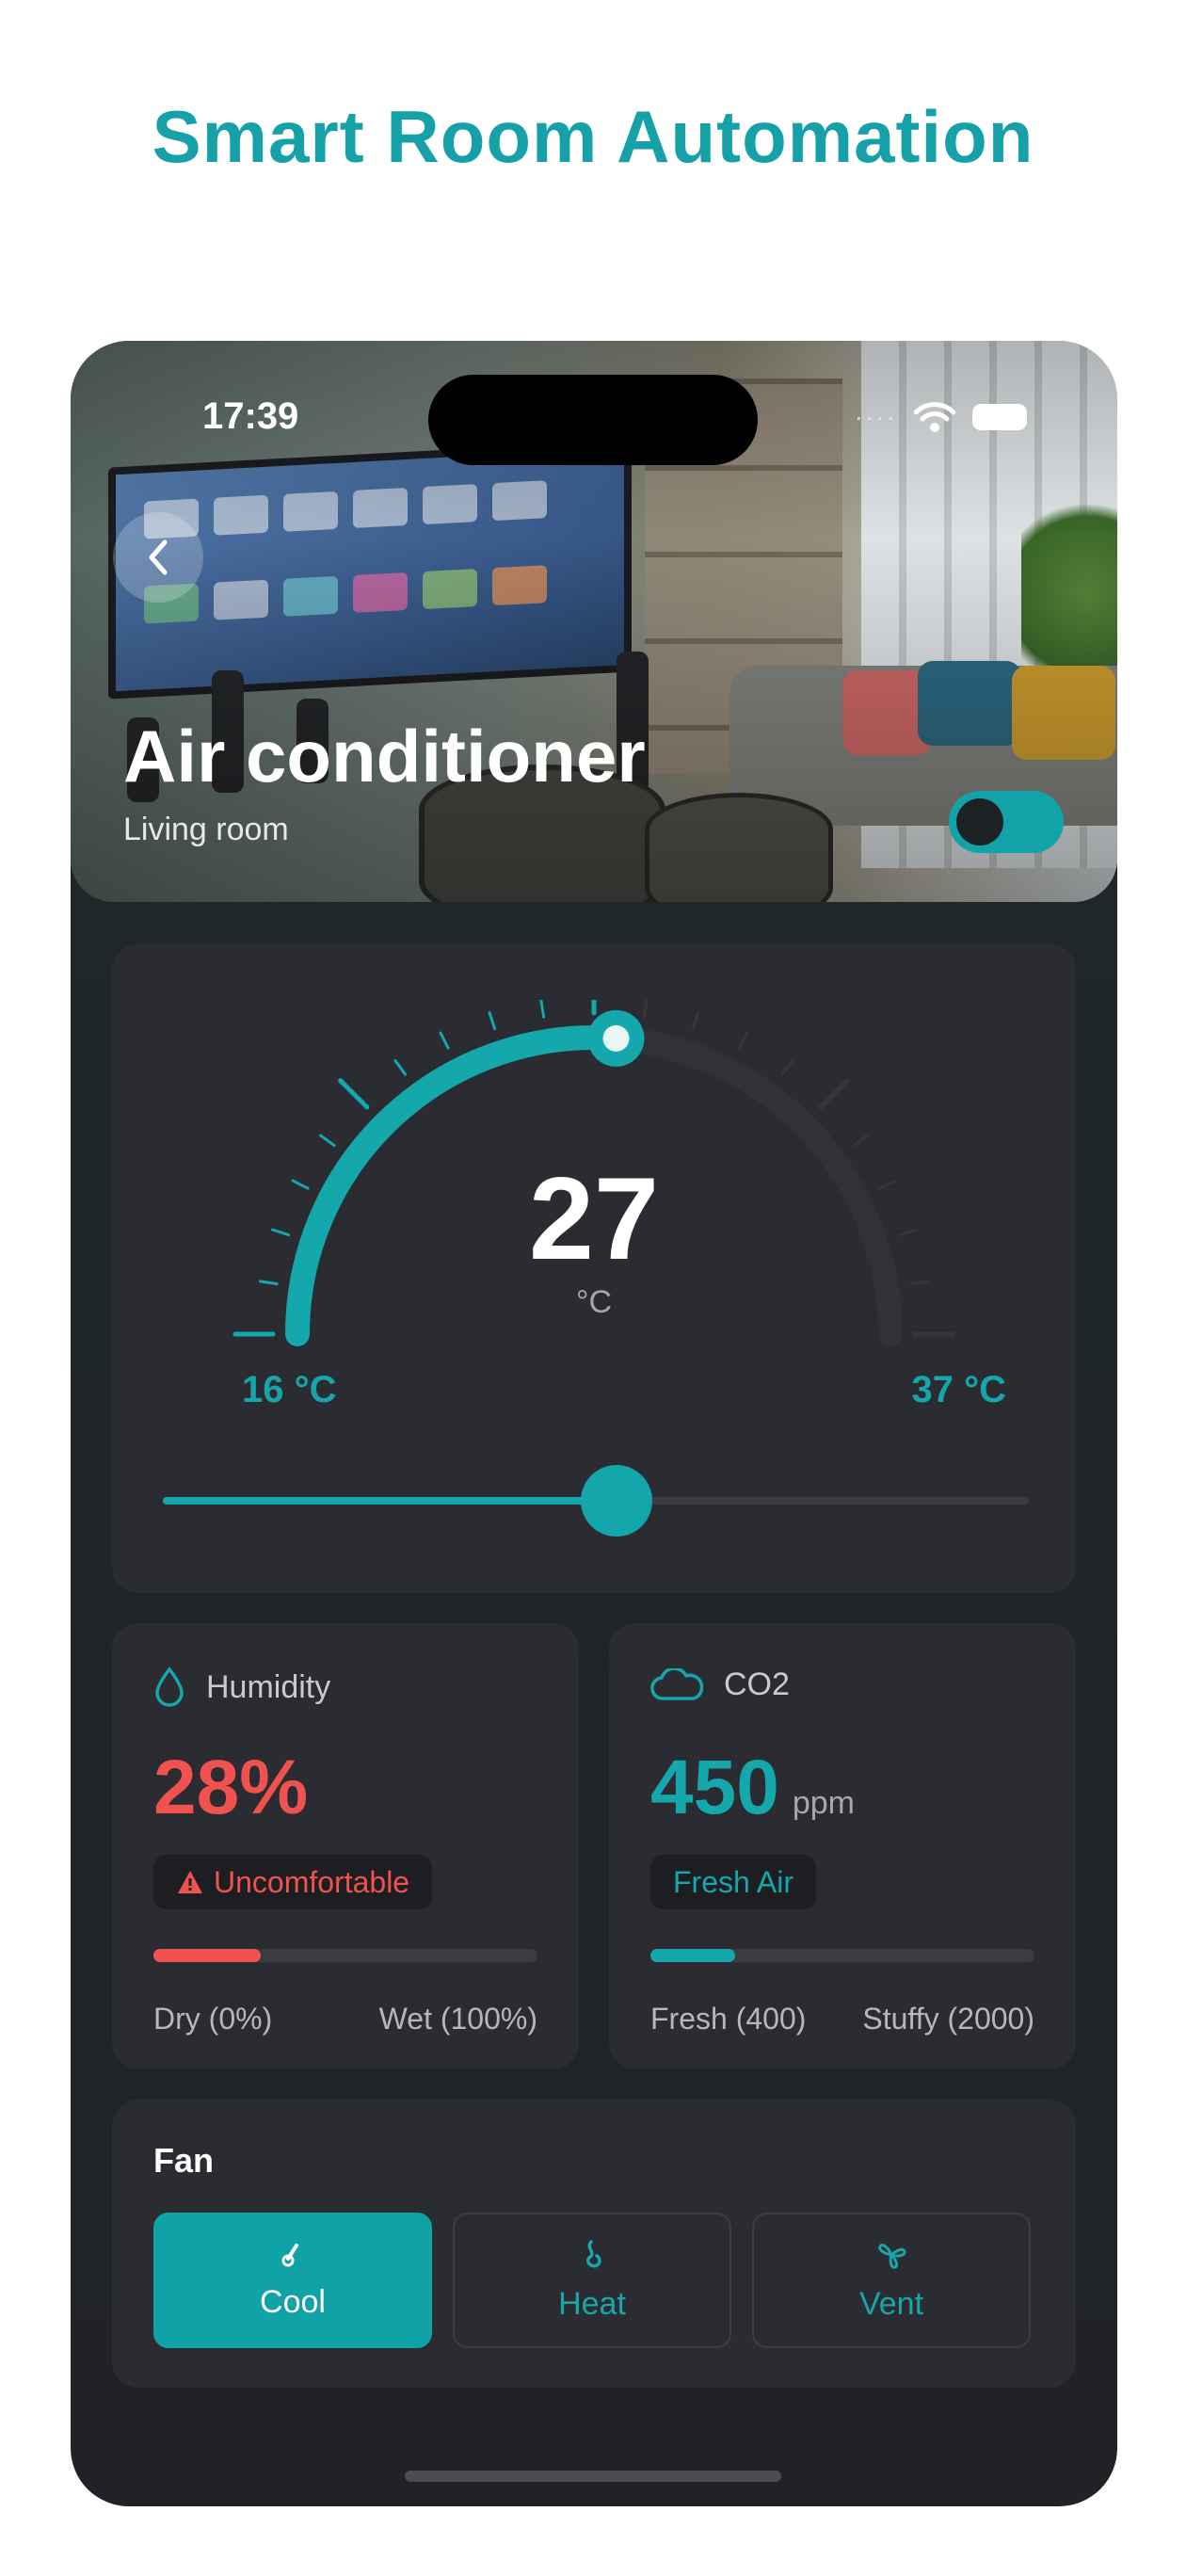 The height and width of the screenshot is (2576, 1186). I want to click on humidity-bar, so click(345, 1955).